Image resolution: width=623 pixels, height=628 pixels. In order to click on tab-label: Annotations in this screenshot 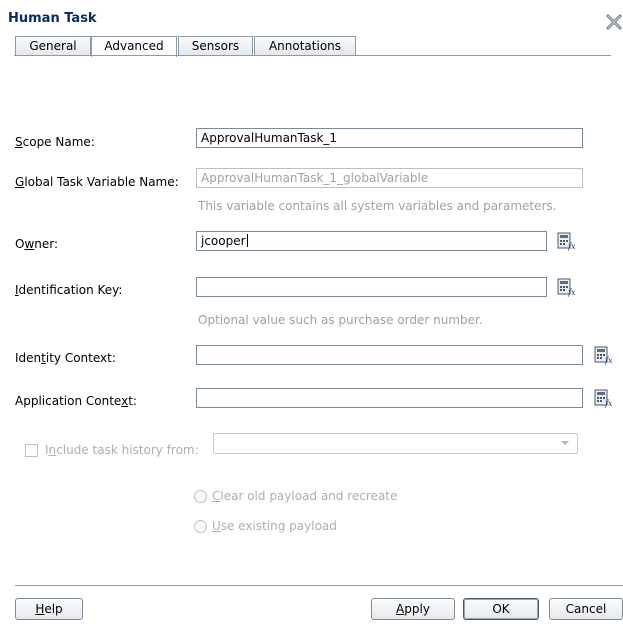, I will do `click(305, 46)`.